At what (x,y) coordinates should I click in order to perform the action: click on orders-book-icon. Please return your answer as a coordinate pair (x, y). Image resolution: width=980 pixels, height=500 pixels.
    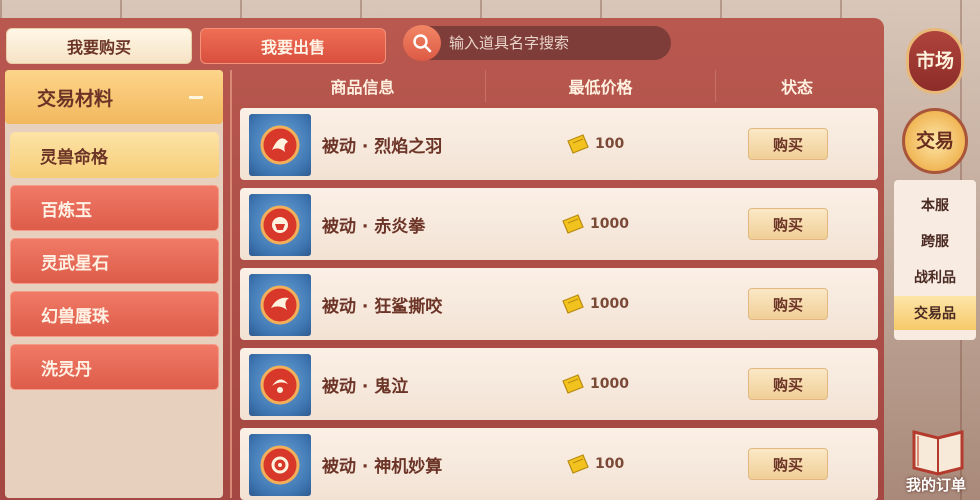
    Looking at the image, I should click on (938, 449).